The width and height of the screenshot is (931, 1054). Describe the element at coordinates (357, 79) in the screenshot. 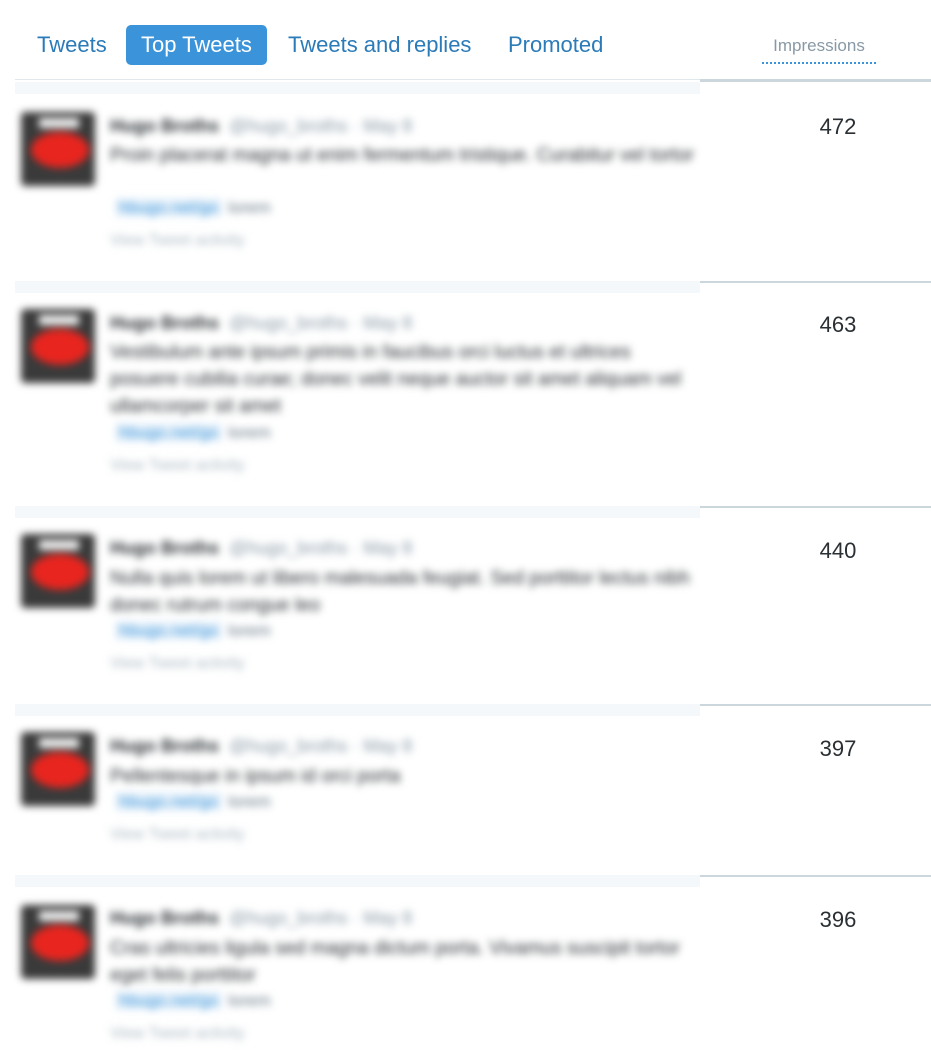

I see `header-divider` at that location.